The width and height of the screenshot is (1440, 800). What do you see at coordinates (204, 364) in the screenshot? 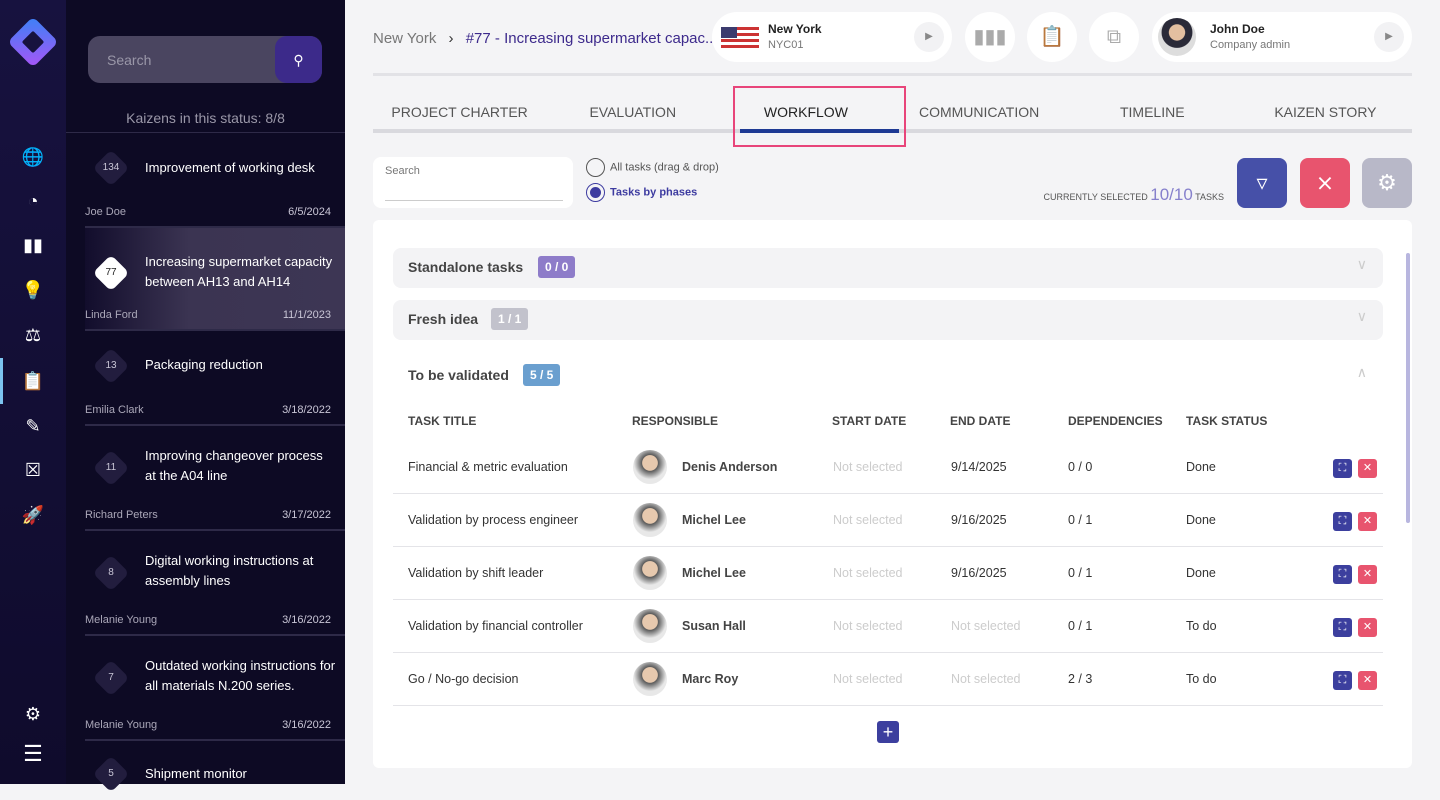
I see `kaizen-title: Packaging reduction` at bounding box center [204, 364].